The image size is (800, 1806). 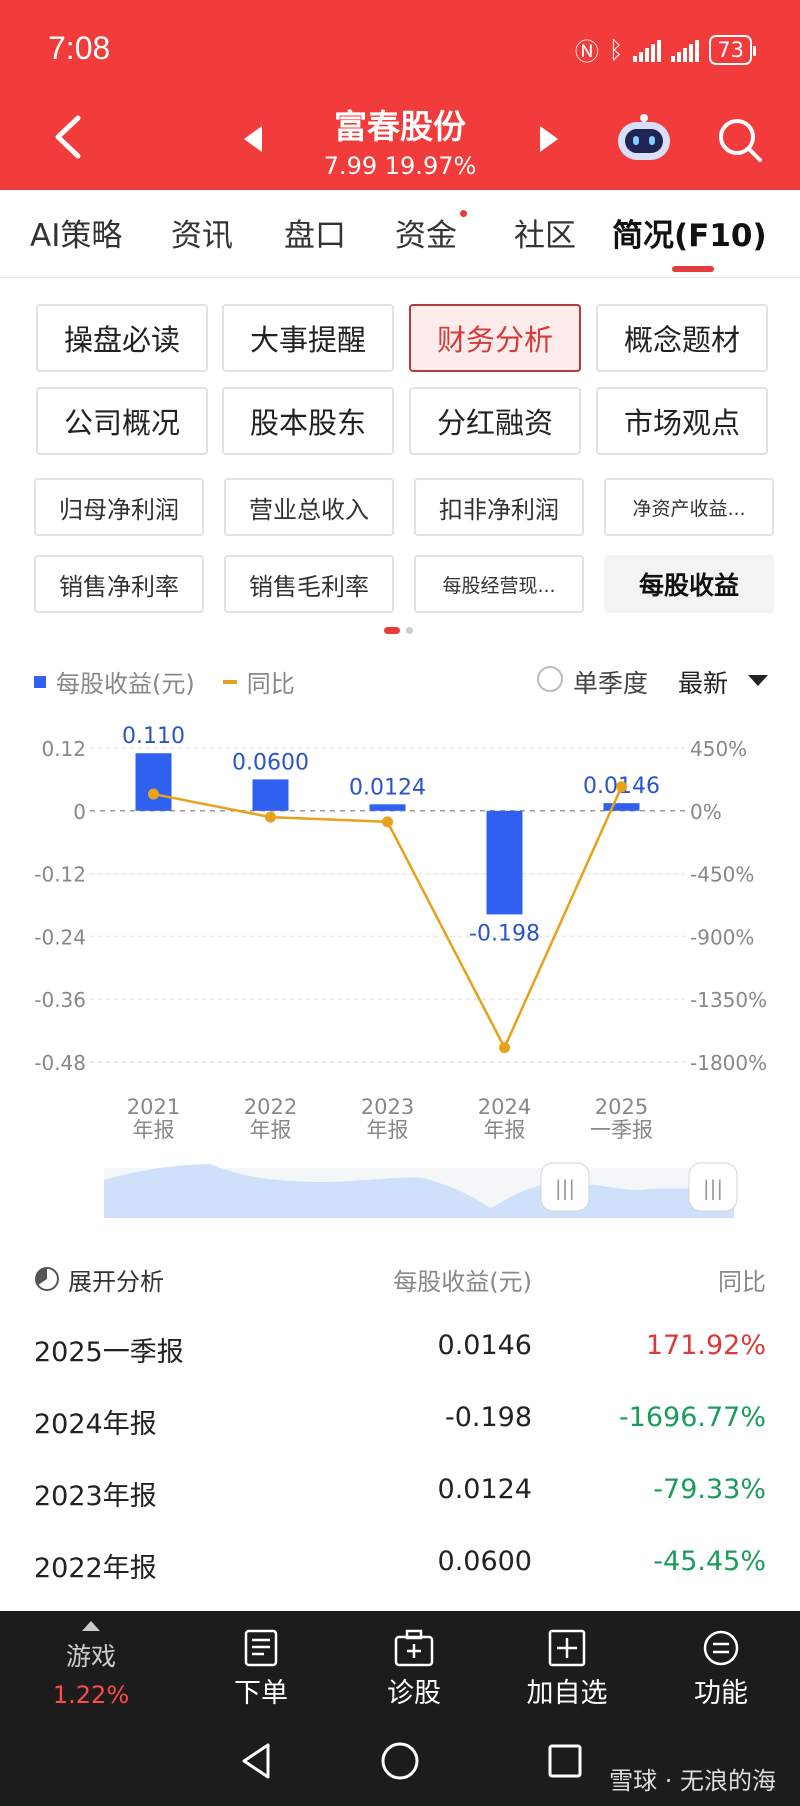 I want to click on right-tick-label: -450%, so click(x=722, y=875).